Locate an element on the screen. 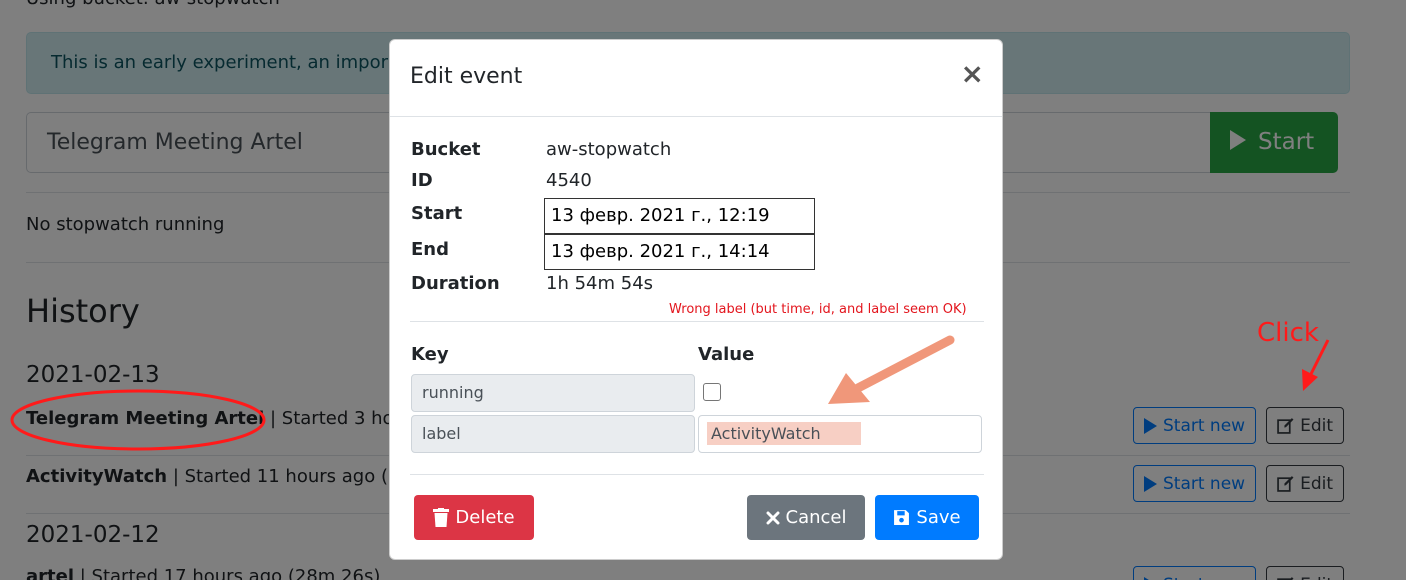 The image size is (1406, 580). bucket-value: aw-stopwatch is located at coordinates (609, 149).